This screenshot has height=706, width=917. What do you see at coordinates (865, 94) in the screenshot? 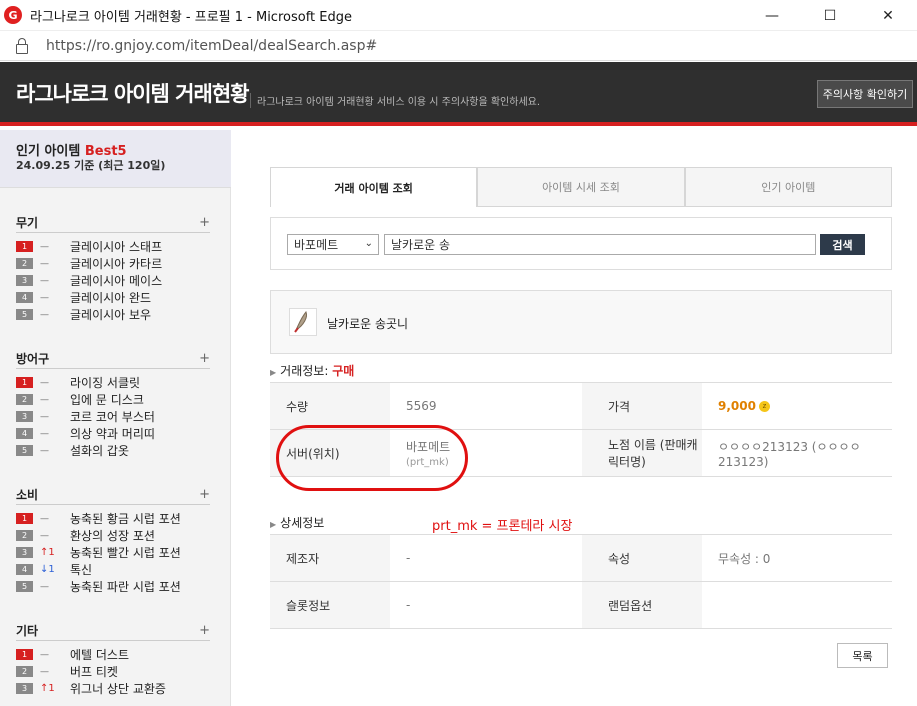
I see `notice-button: 주의사항 확인하기` at bounding box center [865, 94].